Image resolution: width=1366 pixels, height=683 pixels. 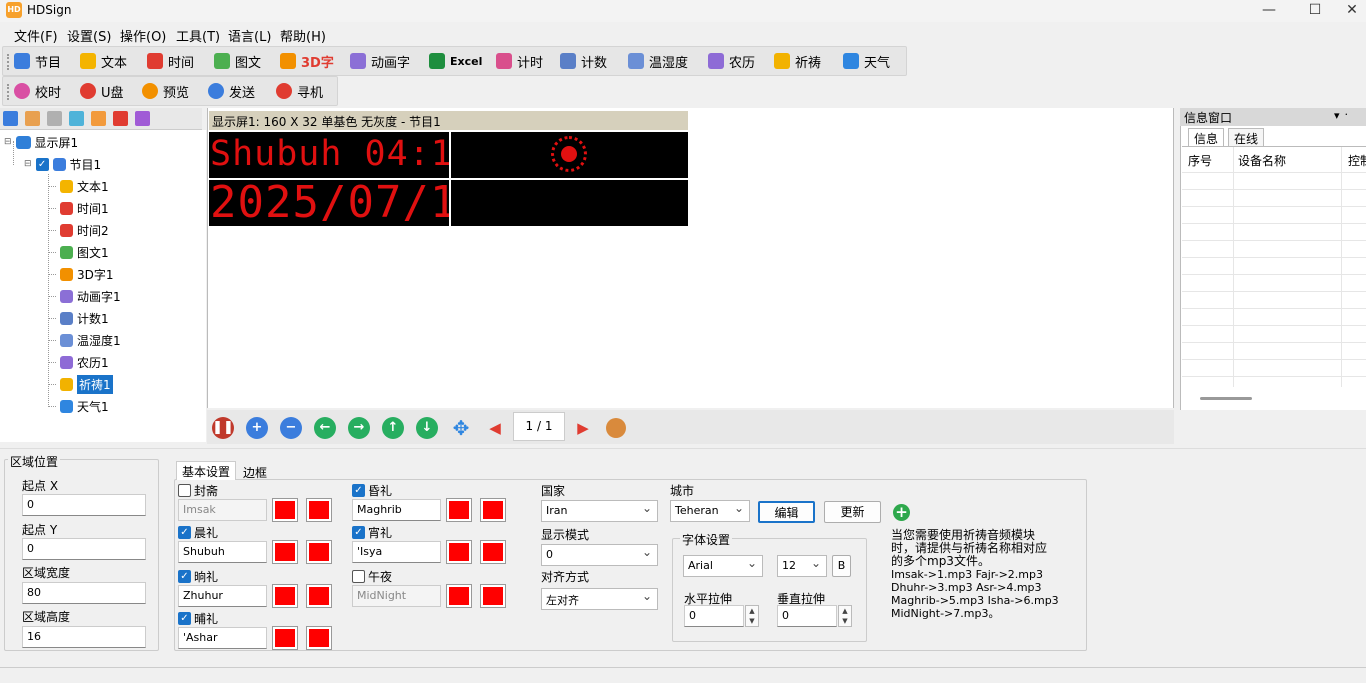 What do you see at coordinates (291, 428) in the screenshot?
I see `zoom-out-icon: −` at bounding box center [291, 428].